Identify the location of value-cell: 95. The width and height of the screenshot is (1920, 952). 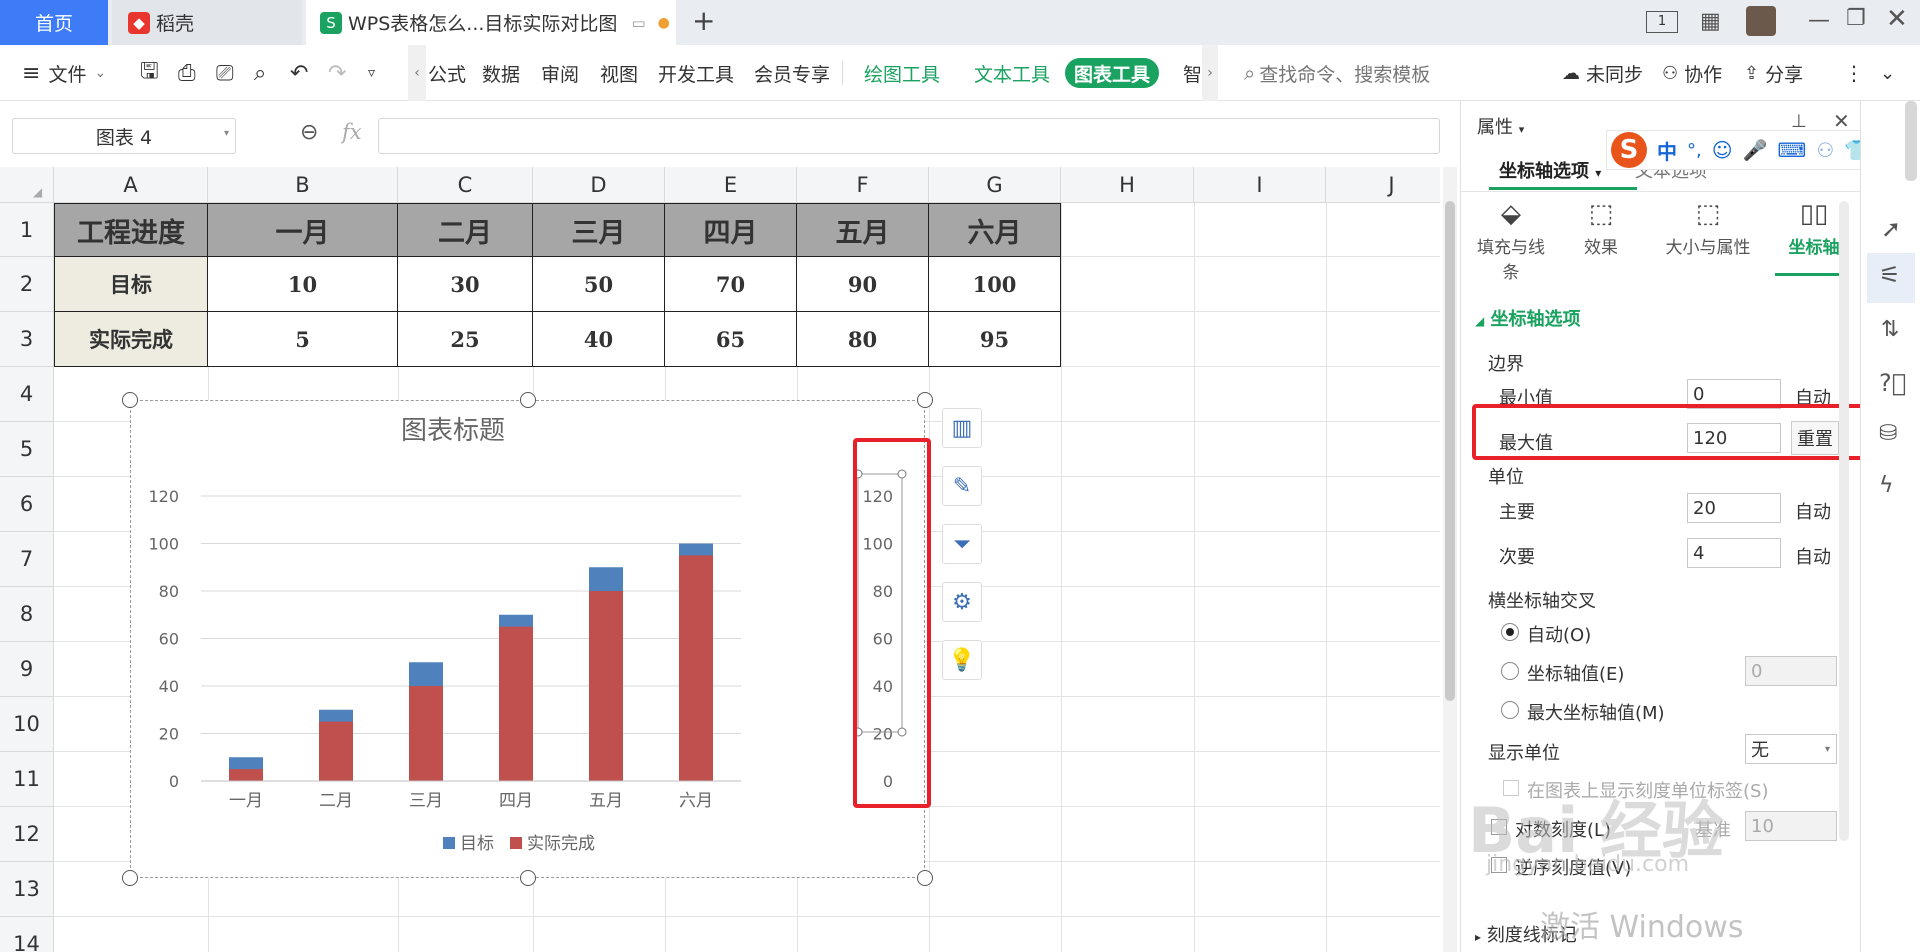
(995, 339).